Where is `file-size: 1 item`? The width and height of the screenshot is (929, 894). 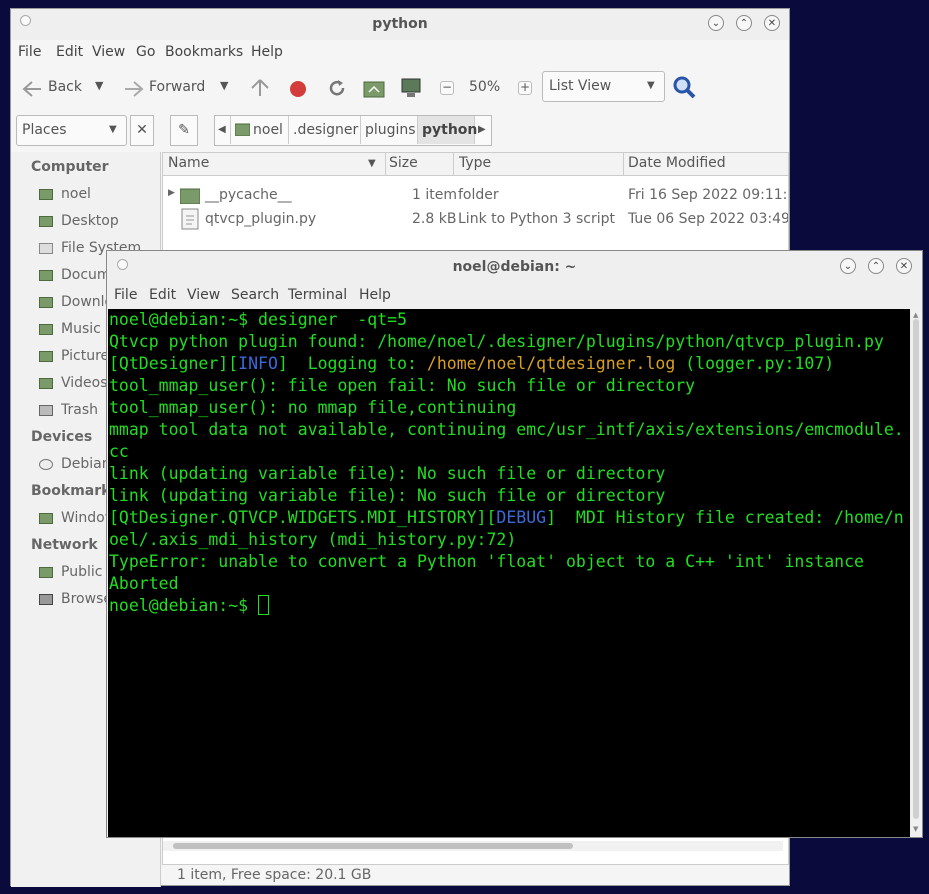
file-size: 1 item is located at coordinates (434, 195).